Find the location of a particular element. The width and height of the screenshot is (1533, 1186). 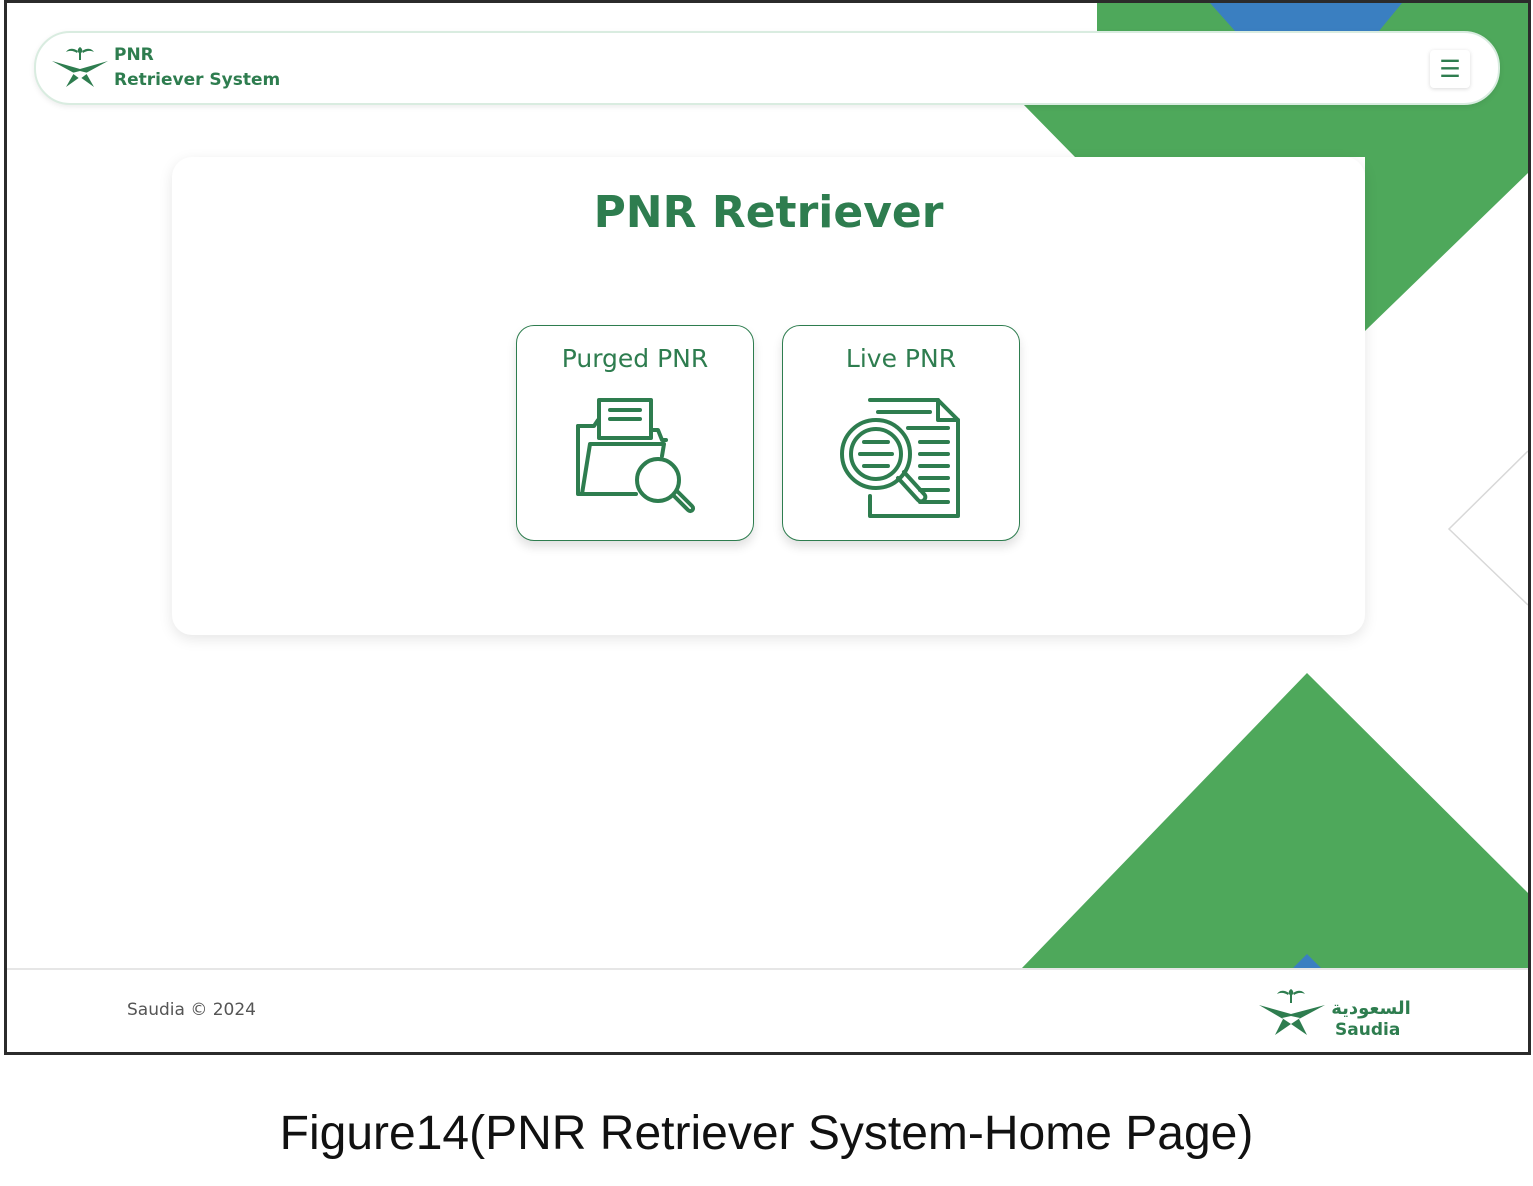

hamburger-menu-icon: ☰ is located at coordinates (1450, 69).